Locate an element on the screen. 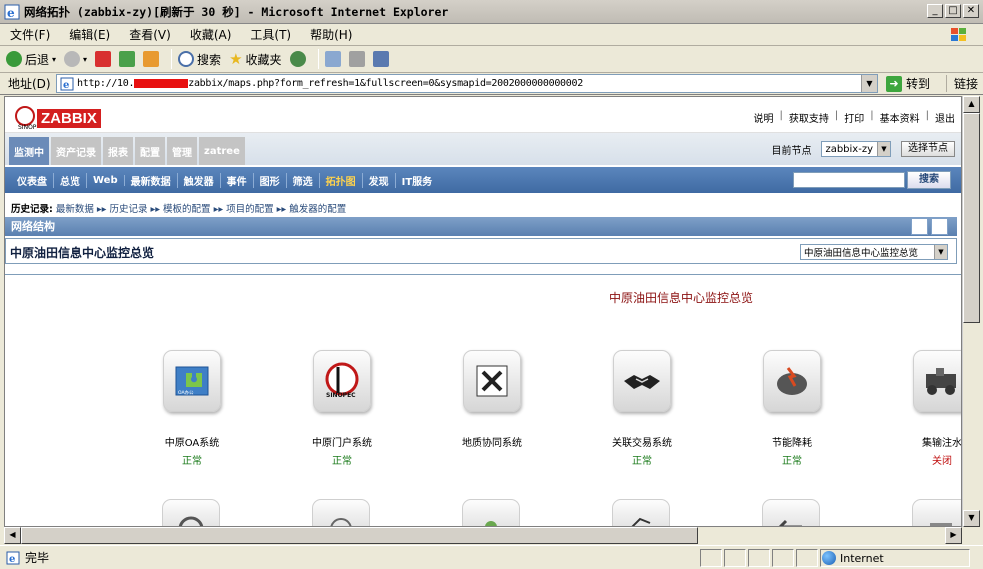 The image size is (983, 569). forward-button: ▾ is located at coordinates (75, 59).